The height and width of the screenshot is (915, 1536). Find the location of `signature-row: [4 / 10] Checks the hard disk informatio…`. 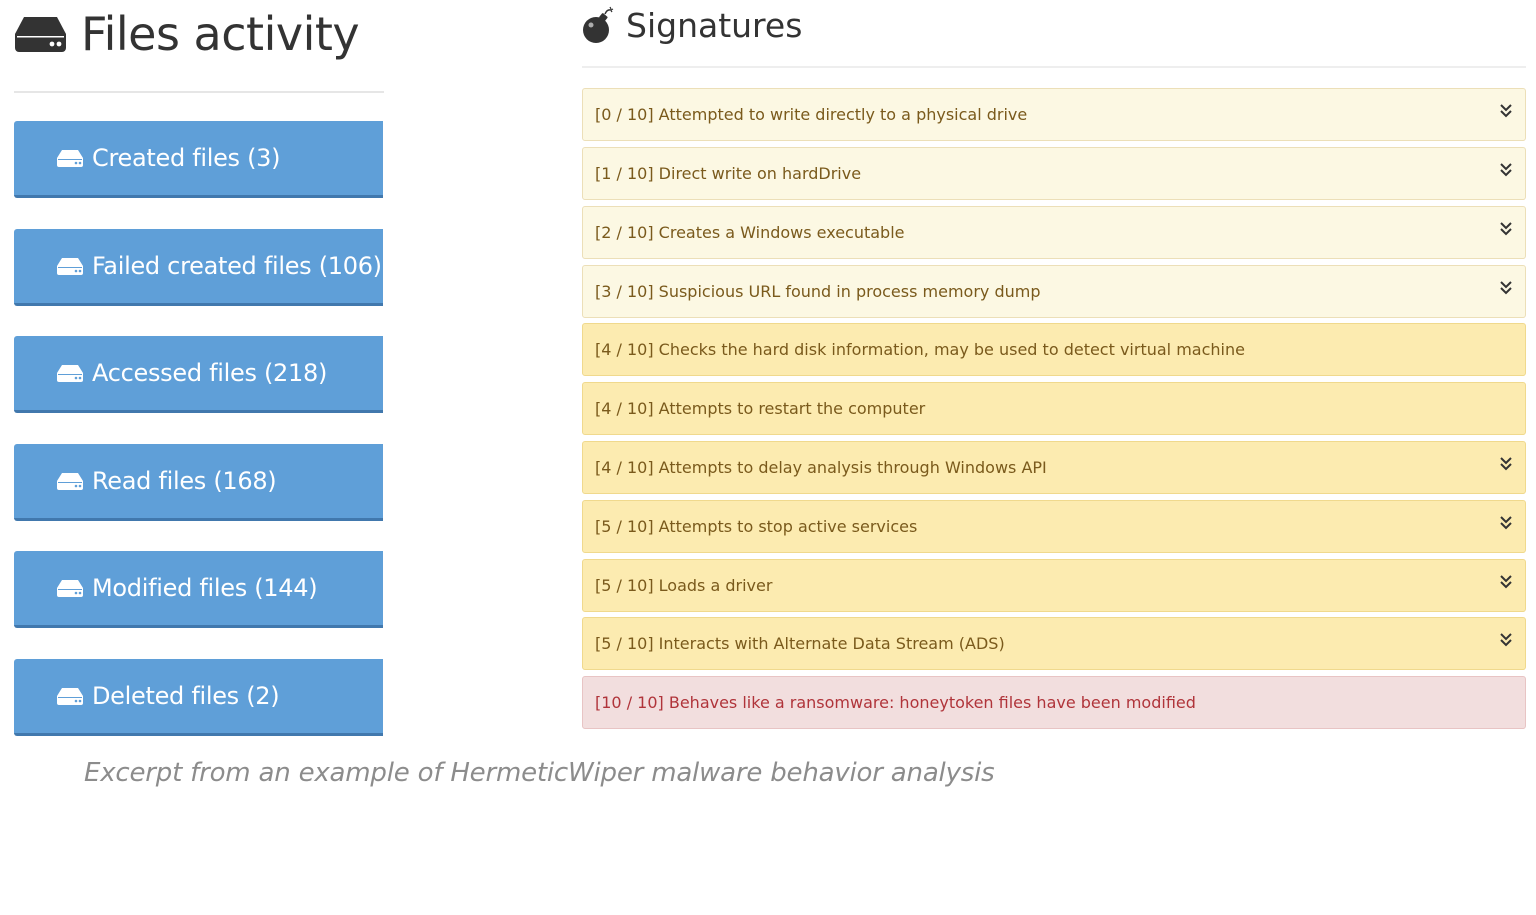

signature-row: [4 / 10] Checks the hard disk informatio… is located at coordinates (1054, 349).